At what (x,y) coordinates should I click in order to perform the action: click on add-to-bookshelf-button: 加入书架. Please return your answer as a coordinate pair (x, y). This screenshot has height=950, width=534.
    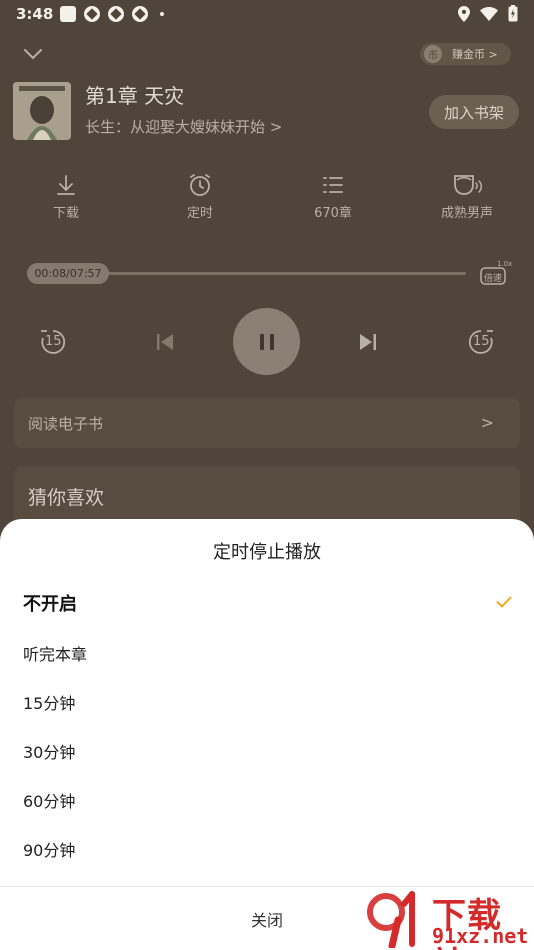
    Looking at the image, I should click on (474, 112).